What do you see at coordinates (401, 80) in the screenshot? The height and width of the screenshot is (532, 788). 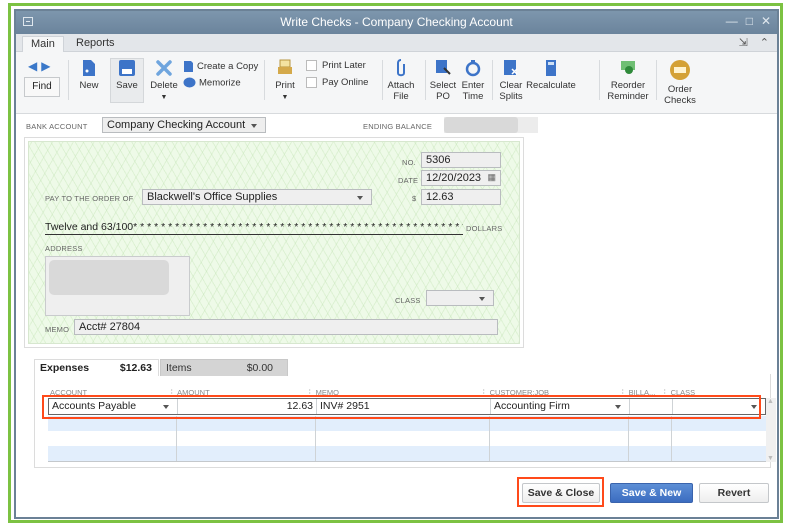 I see `attach-file-button: Attach File` at bounding box center [401, 80].